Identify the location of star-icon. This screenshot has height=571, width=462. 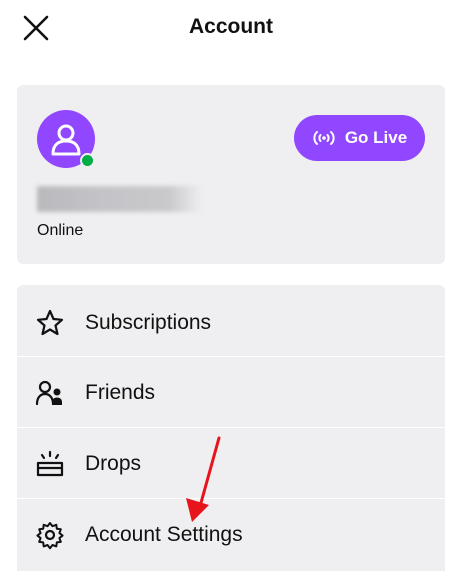
(50, 323).